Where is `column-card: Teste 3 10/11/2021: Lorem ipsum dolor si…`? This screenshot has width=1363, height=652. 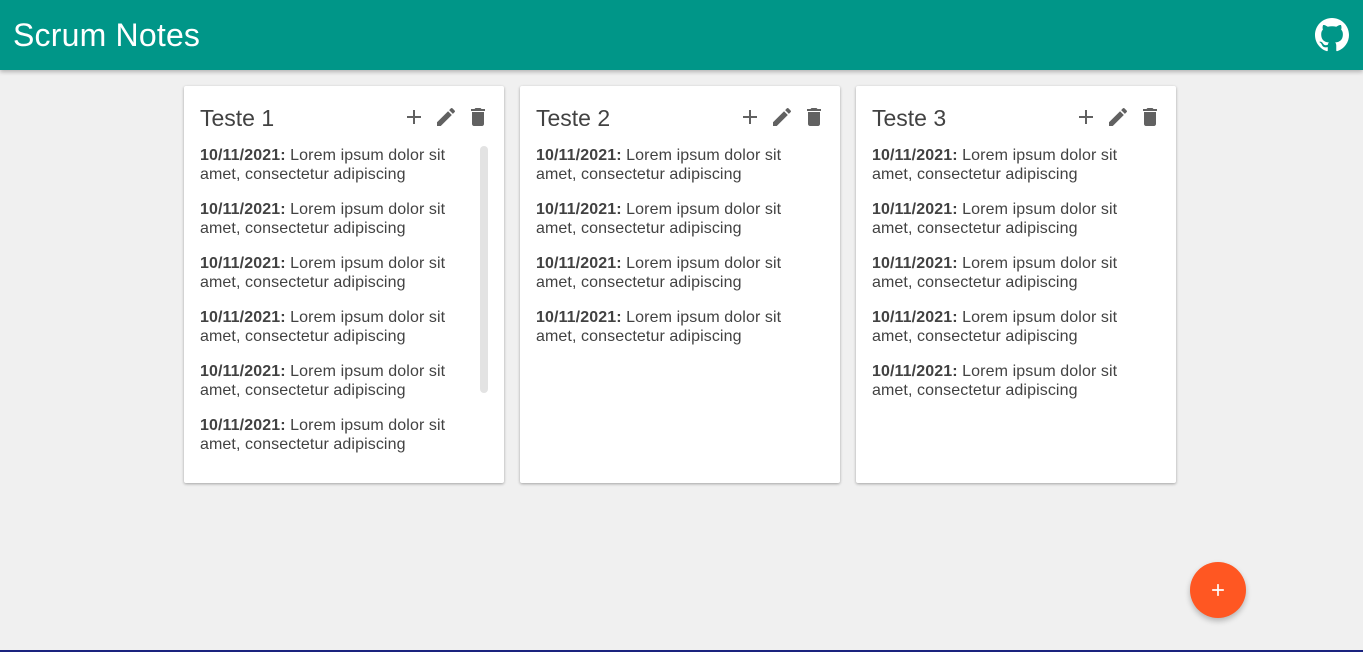 column-card: Teste 3 10/11/2021: Lorem ipsum dolor si… is located at coordinates (1016, 284).